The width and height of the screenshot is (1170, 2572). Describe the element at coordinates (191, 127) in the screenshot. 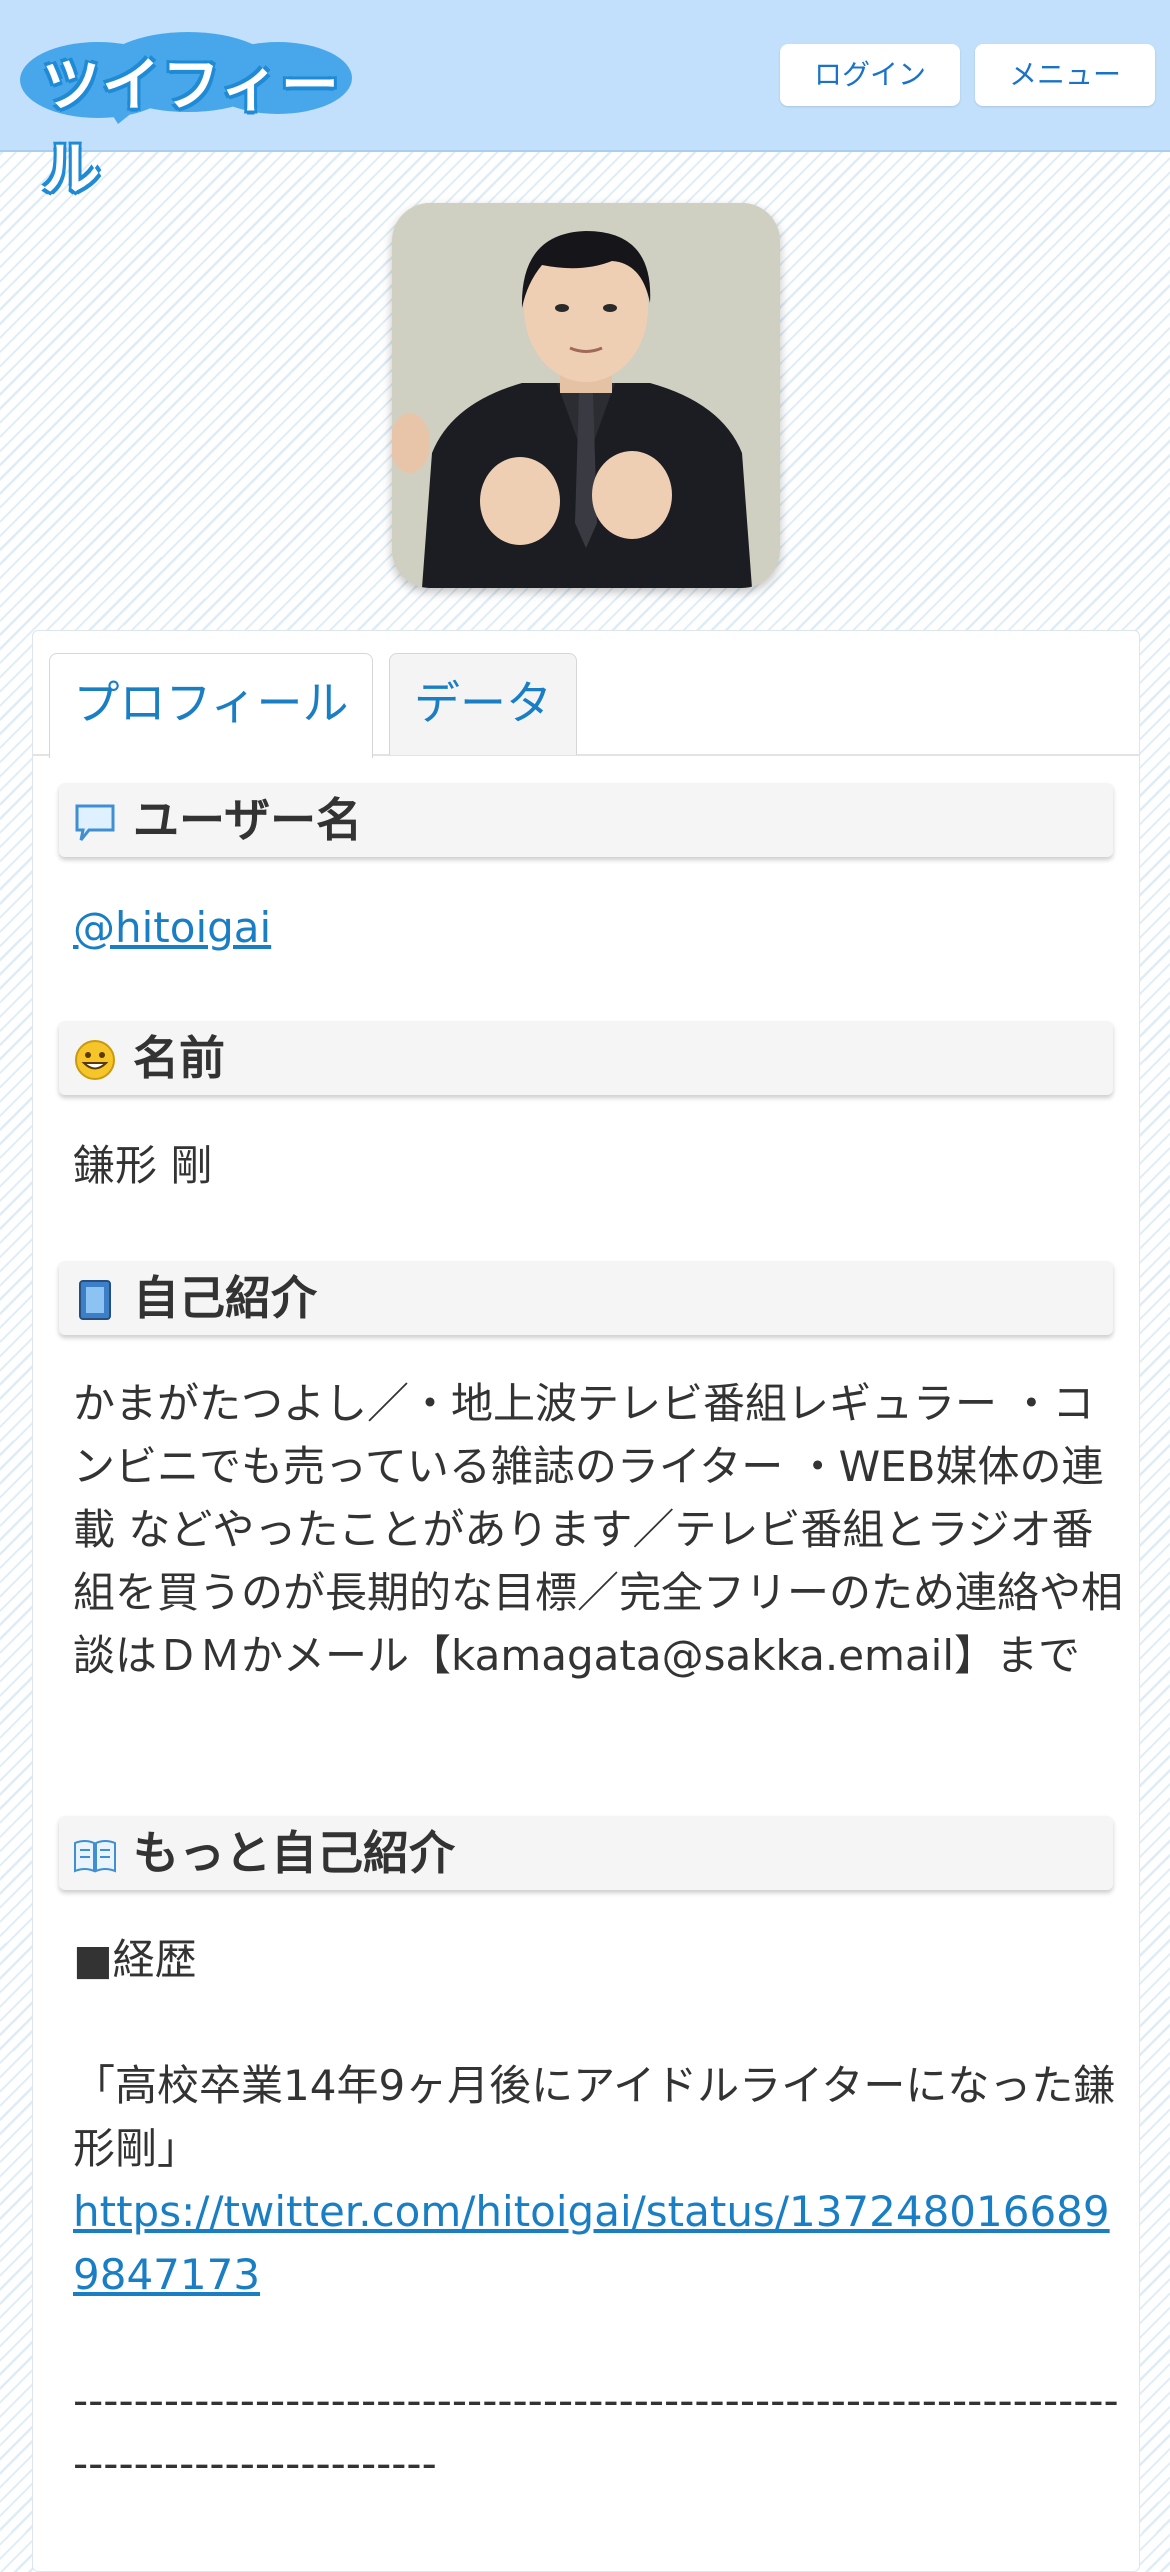

I see `logo-text: ツイフィール` at that location.